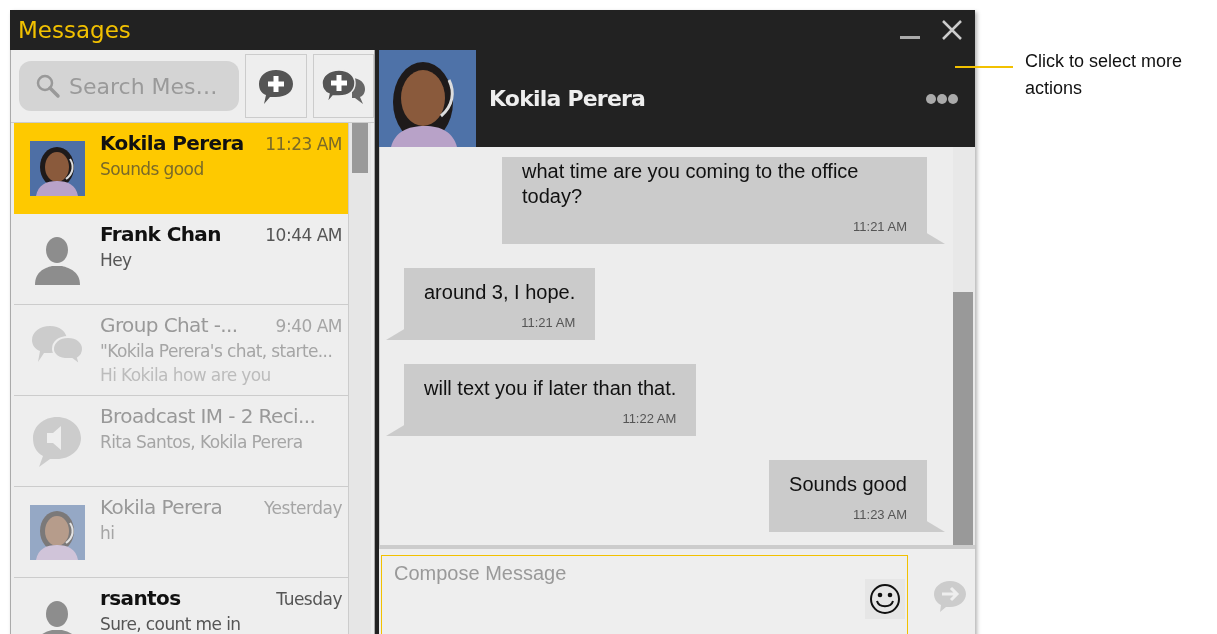  I want to click on message-text: what time are you coming to the office today?, so click(691, 184).